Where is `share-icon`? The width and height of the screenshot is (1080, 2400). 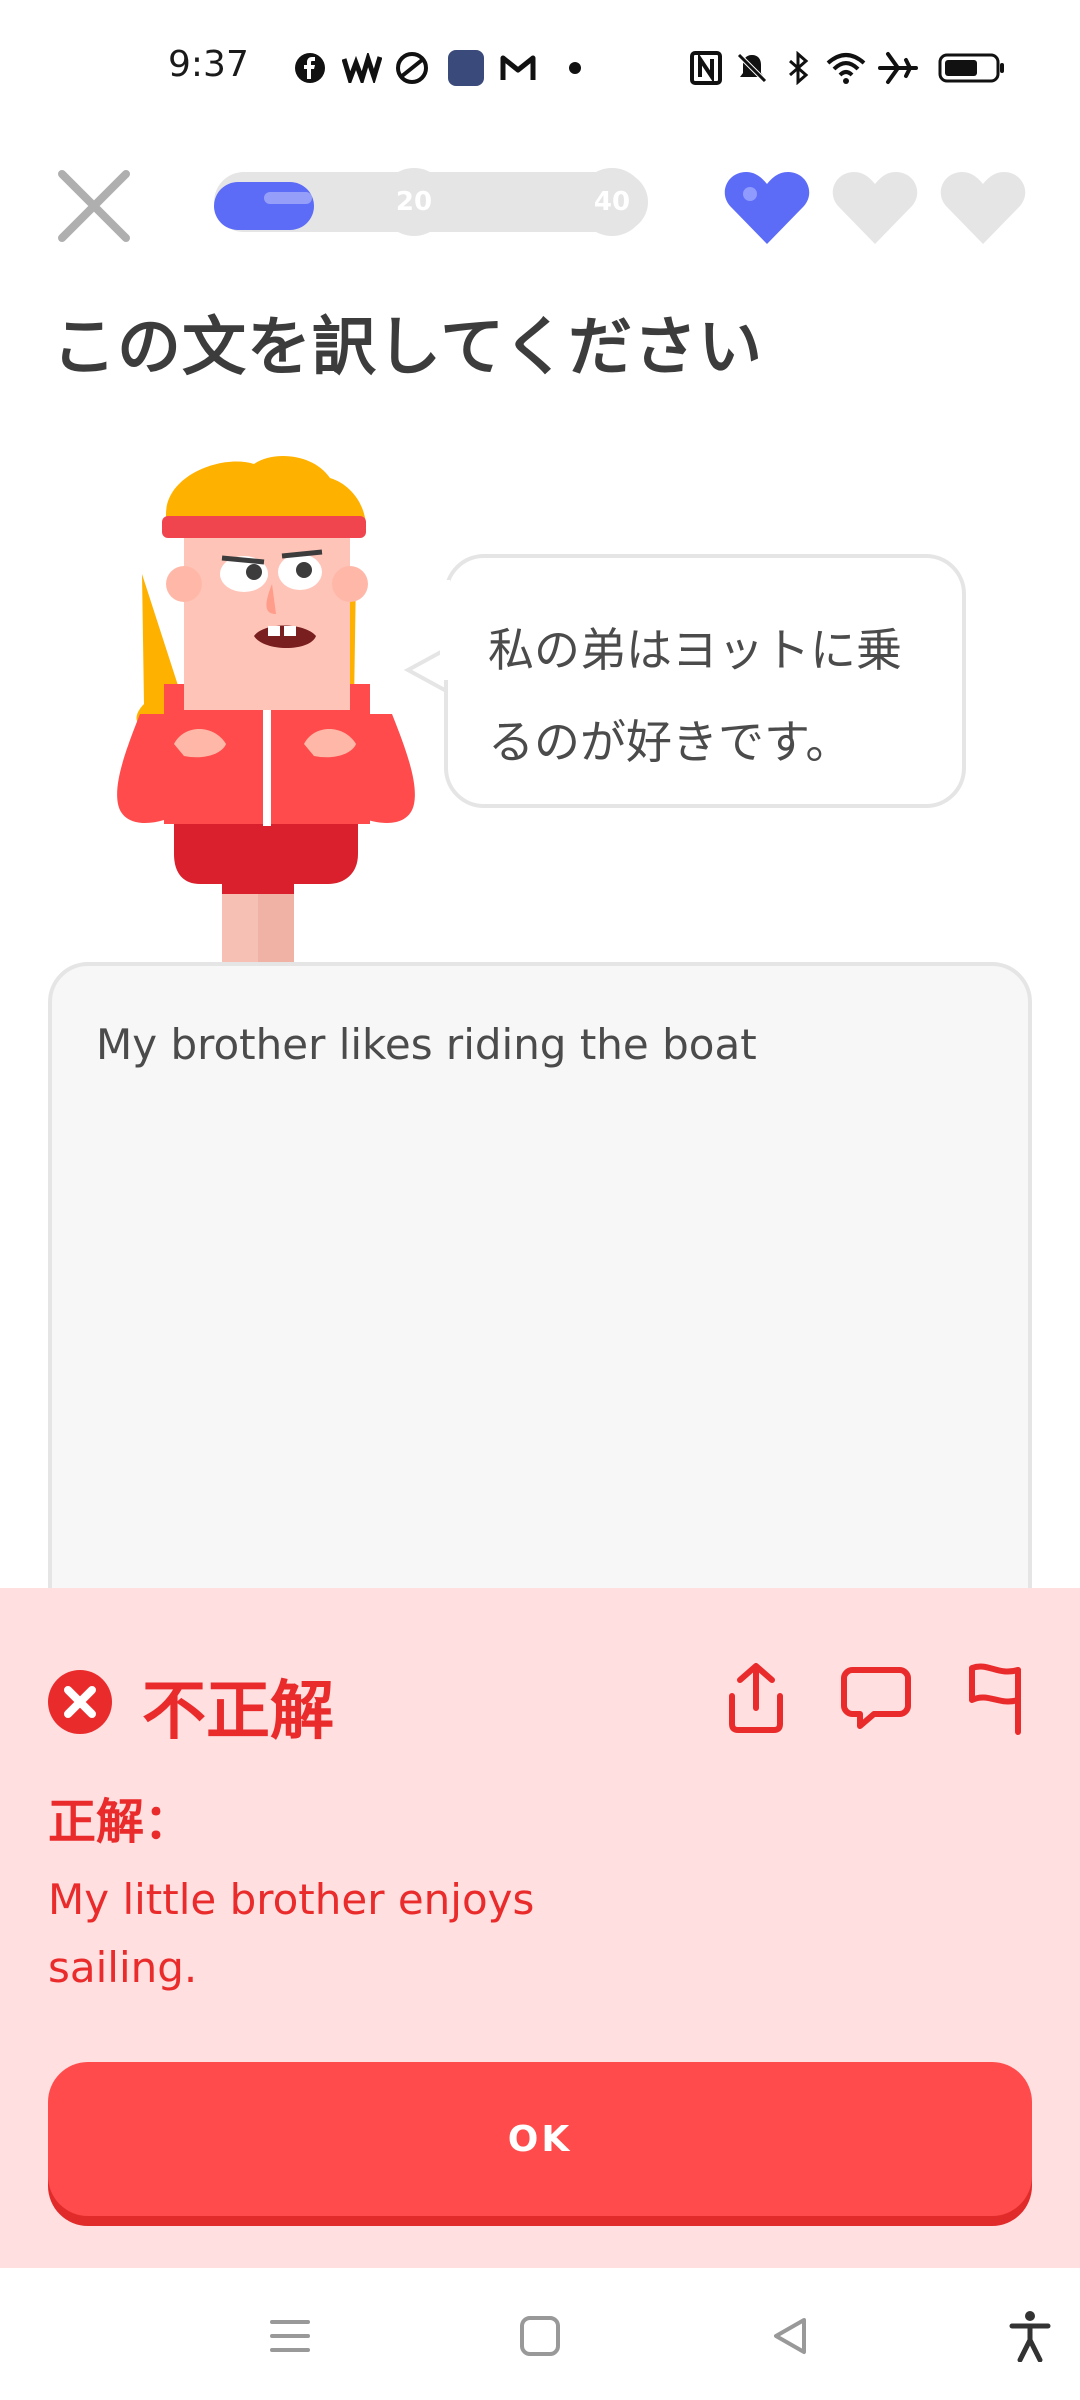
share-icon is located at coordinates (756, 1698).